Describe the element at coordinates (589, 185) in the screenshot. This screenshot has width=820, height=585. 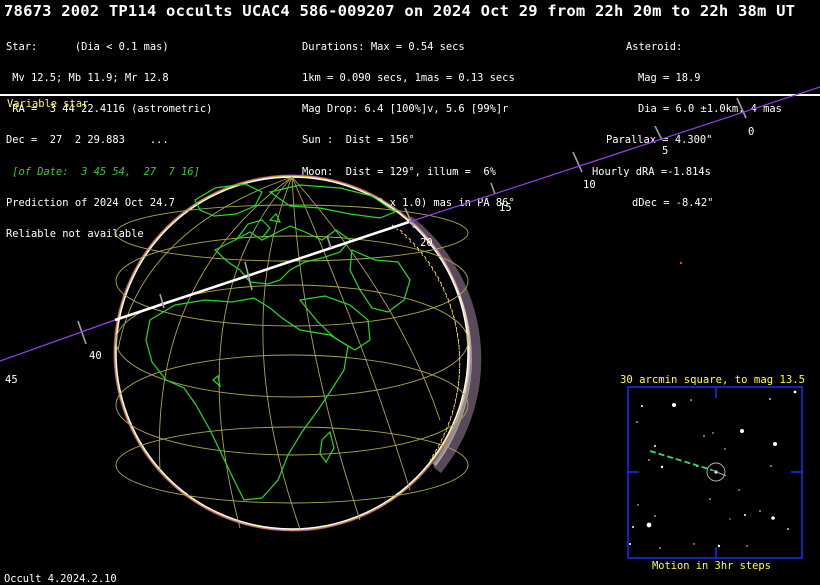
I see `track-label: 10` at that location.